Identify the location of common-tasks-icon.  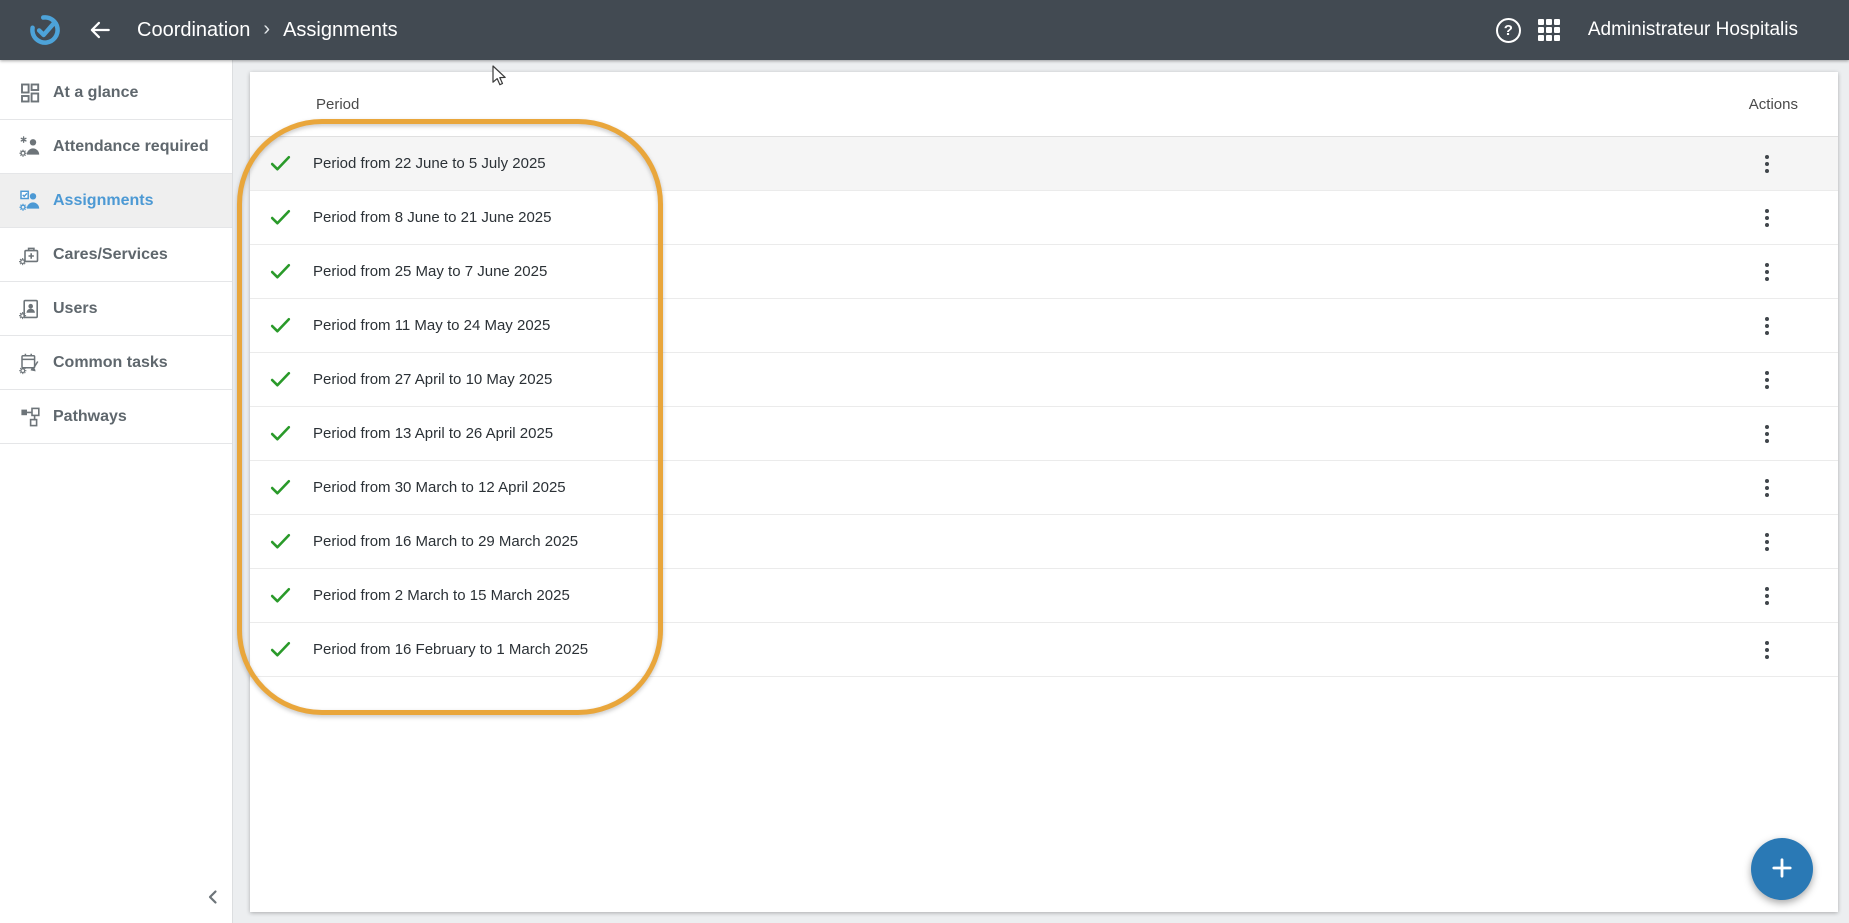
(30, 363).